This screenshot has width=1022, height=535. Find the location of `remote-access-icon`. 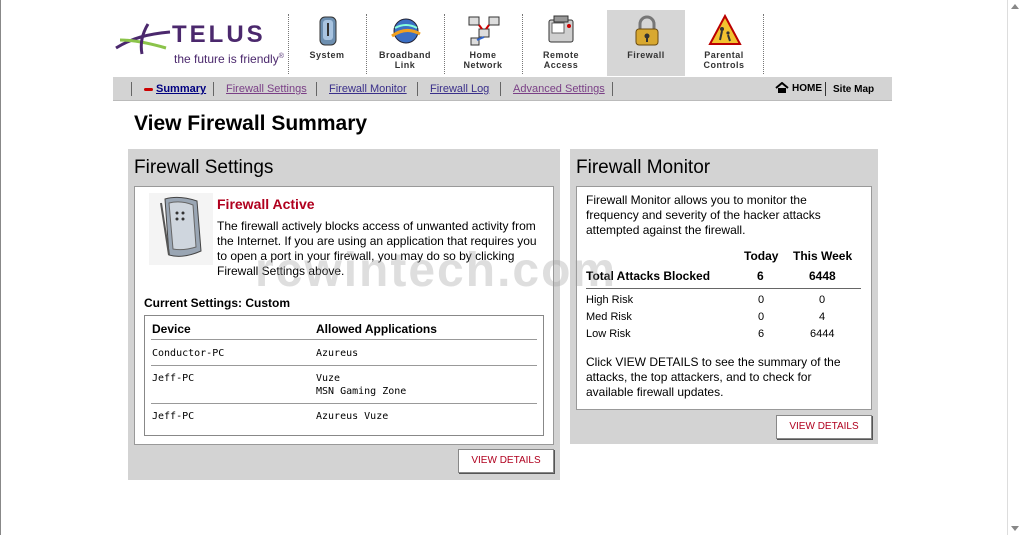

remote-access-icon is located at coordinates (561, 29).